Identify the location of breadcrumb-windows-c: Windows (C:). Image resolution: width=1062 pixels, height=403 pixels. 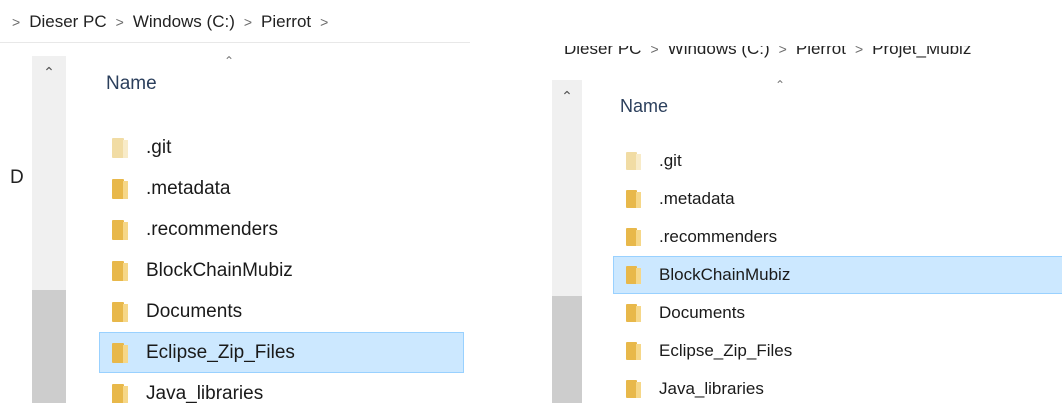
(184, 22).